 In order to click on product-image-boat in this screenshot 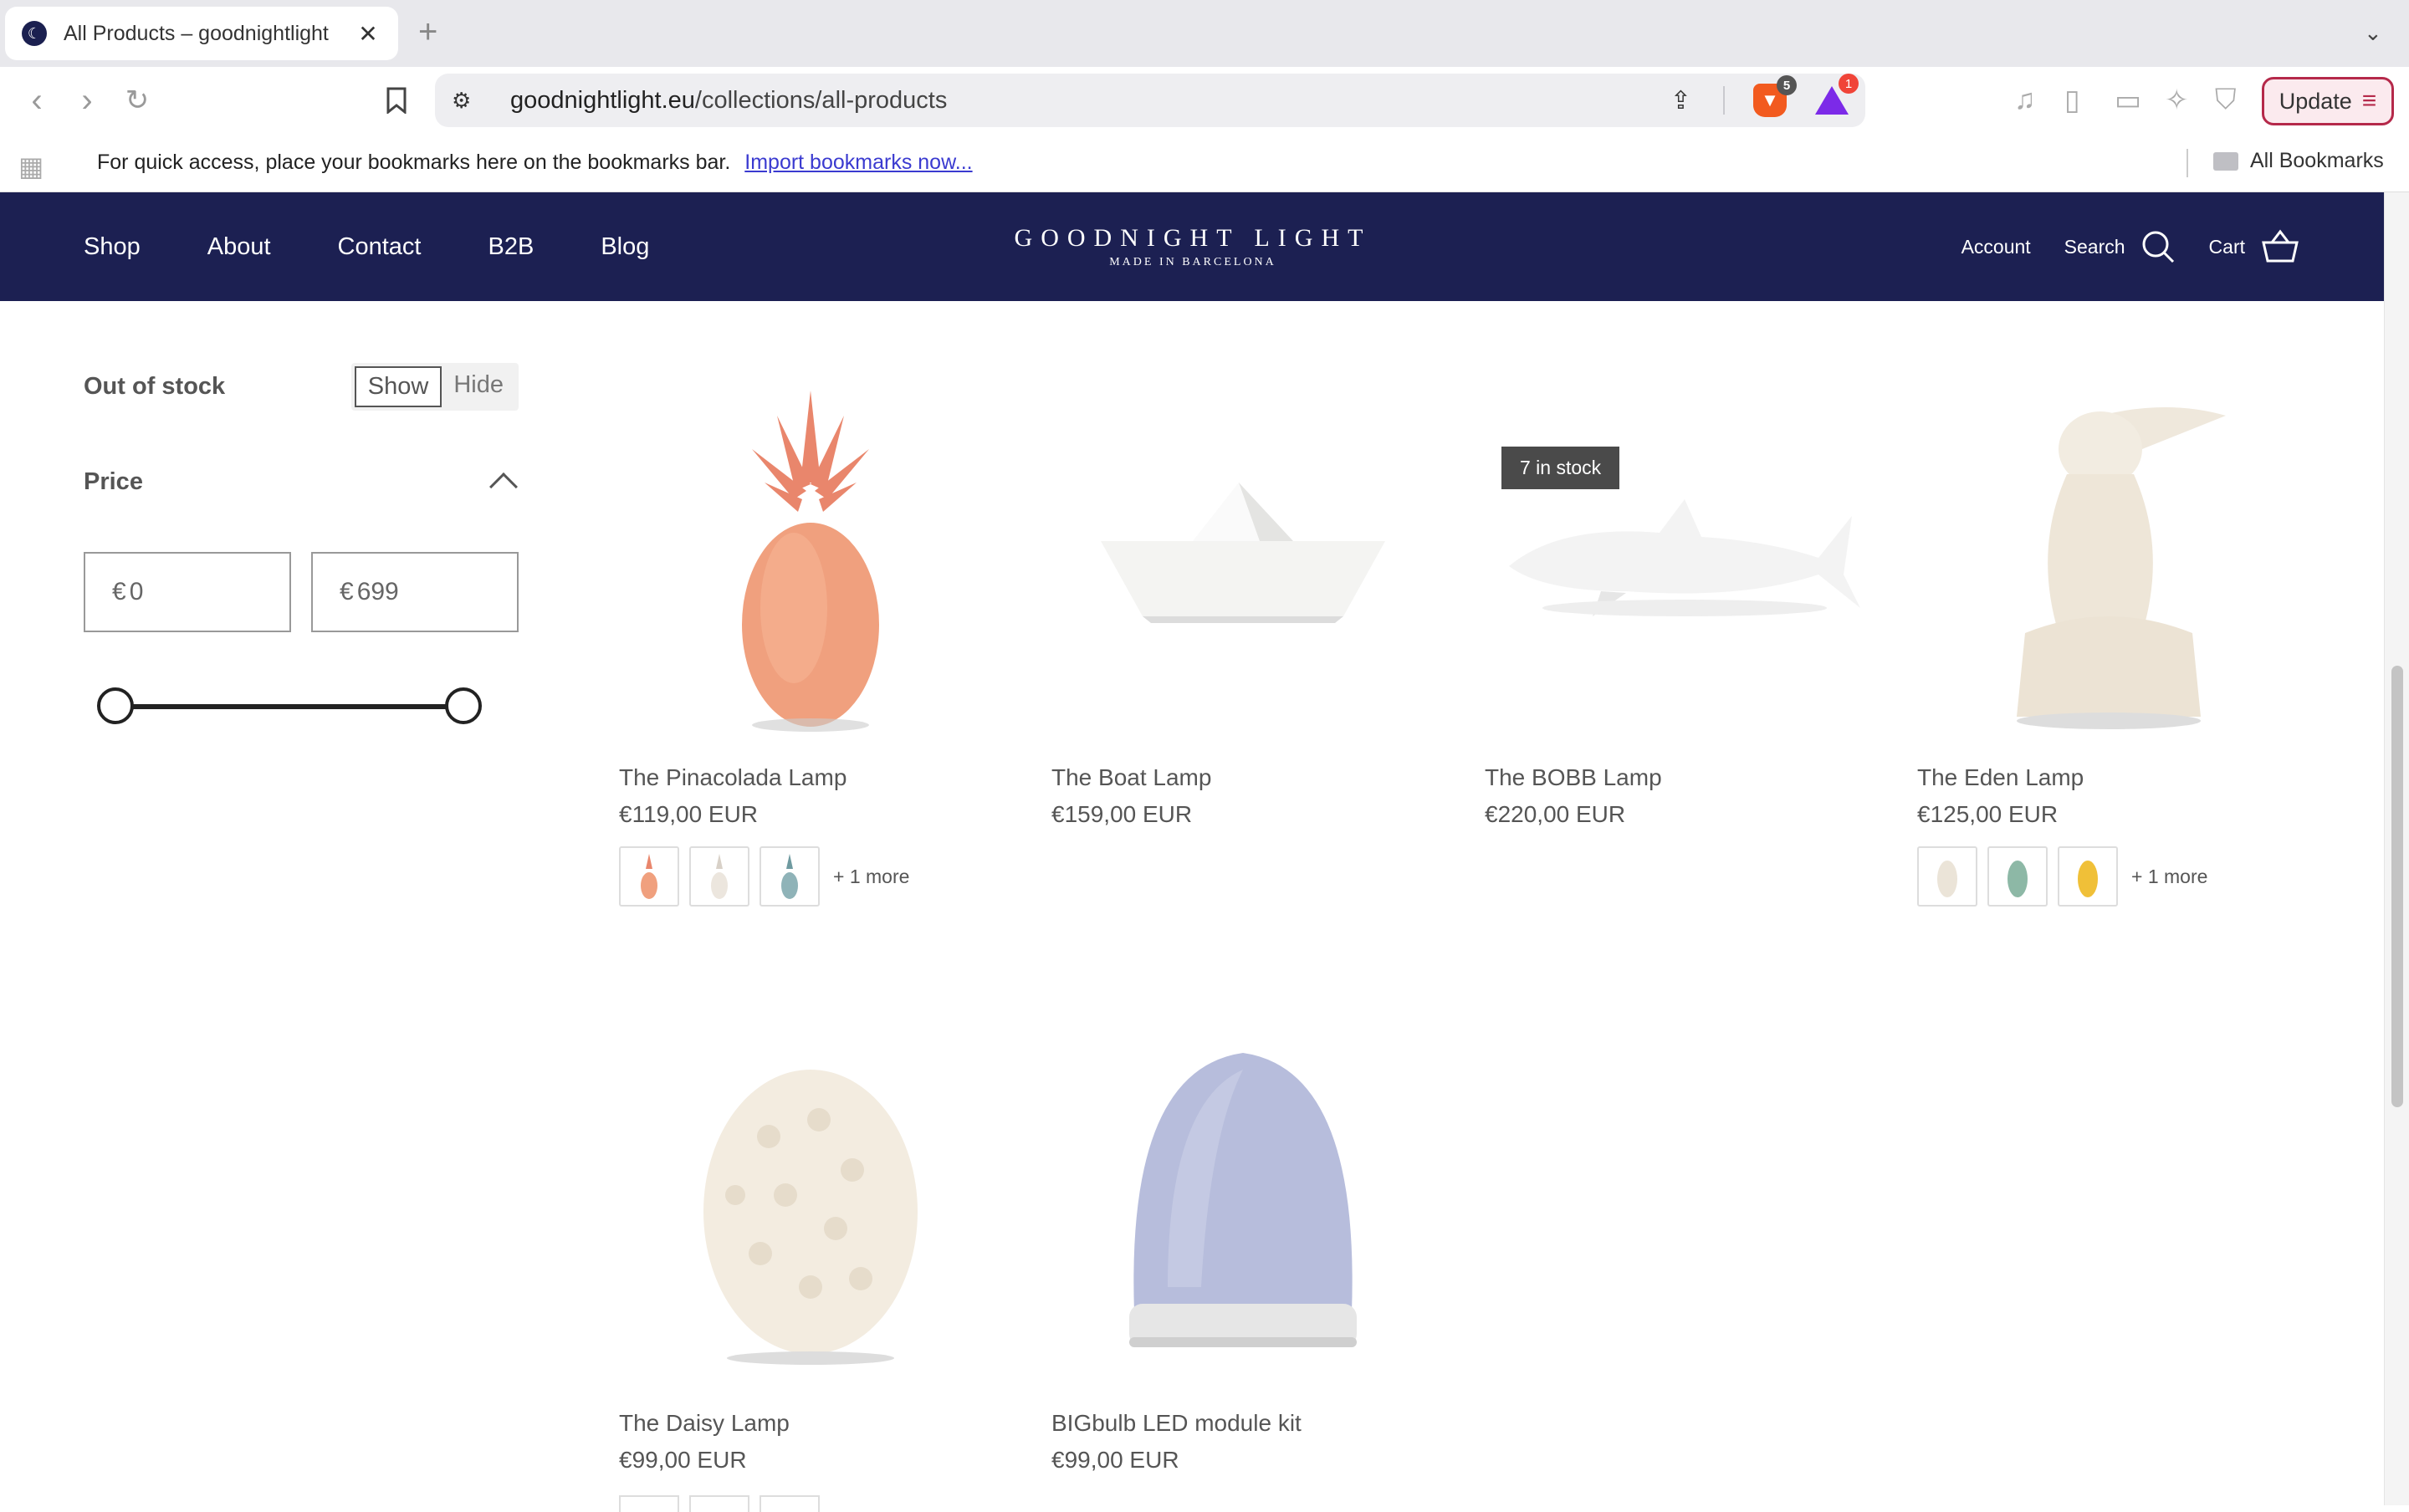, I will do `click(1243, 557)`.